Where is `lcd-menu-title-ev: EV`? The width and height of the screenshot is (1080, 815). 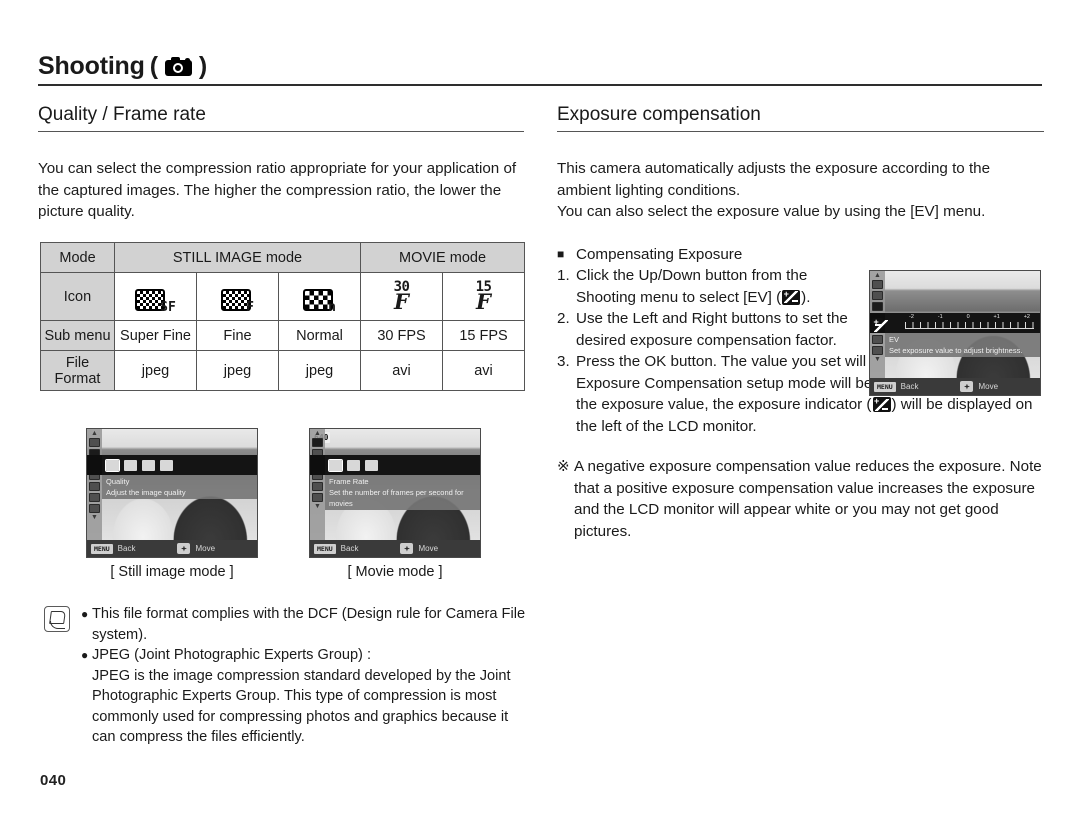
lcd-menu-title-ev: EV is located at coordinates (894, 339).